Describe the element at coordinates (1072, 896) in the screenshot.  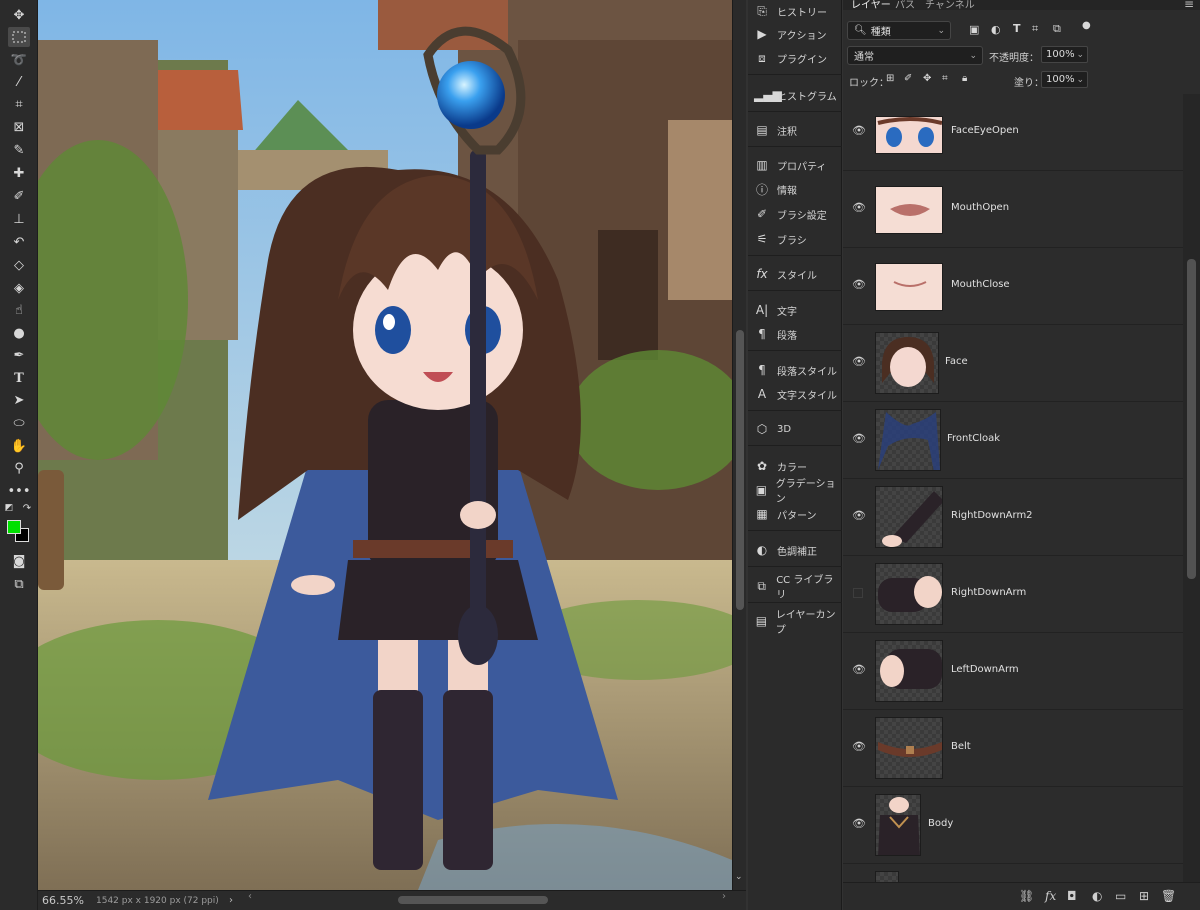
I see `add-mask-icon: ◘` at that location.